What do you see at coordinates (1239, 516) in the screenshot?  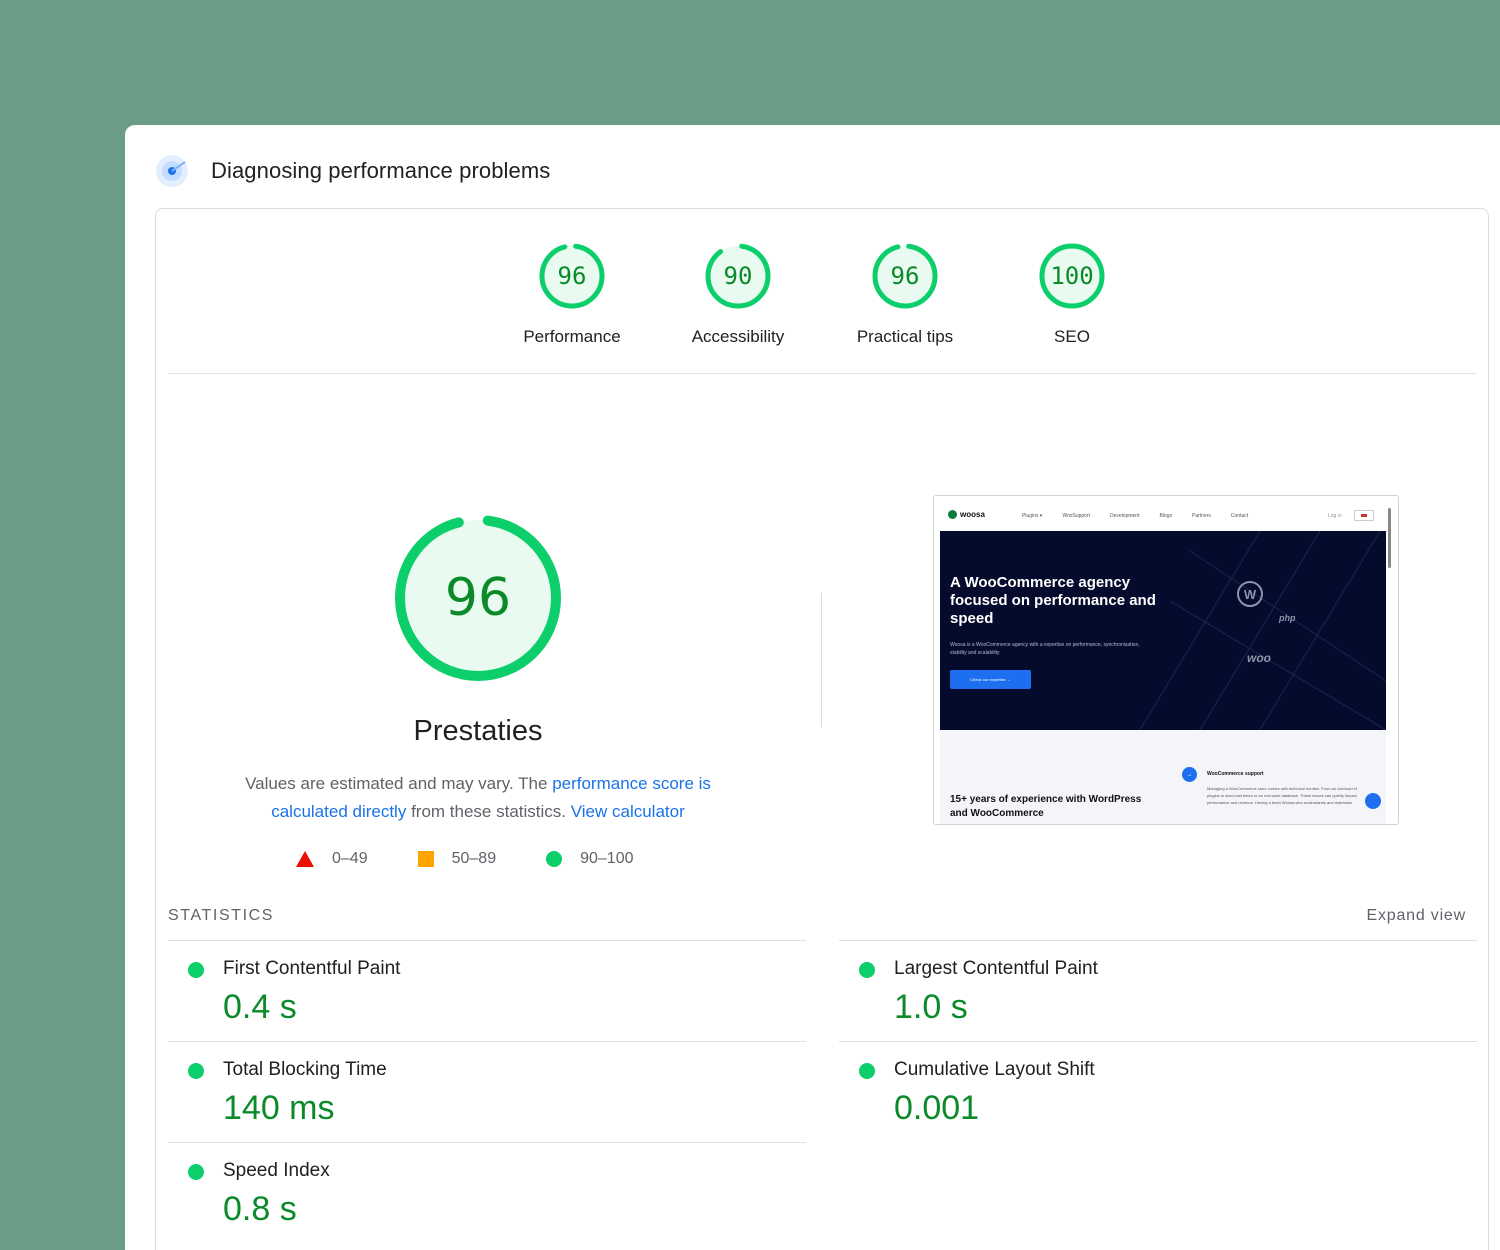 I see `preview-menu-item: Contact` at bounding box center [1239, 516].